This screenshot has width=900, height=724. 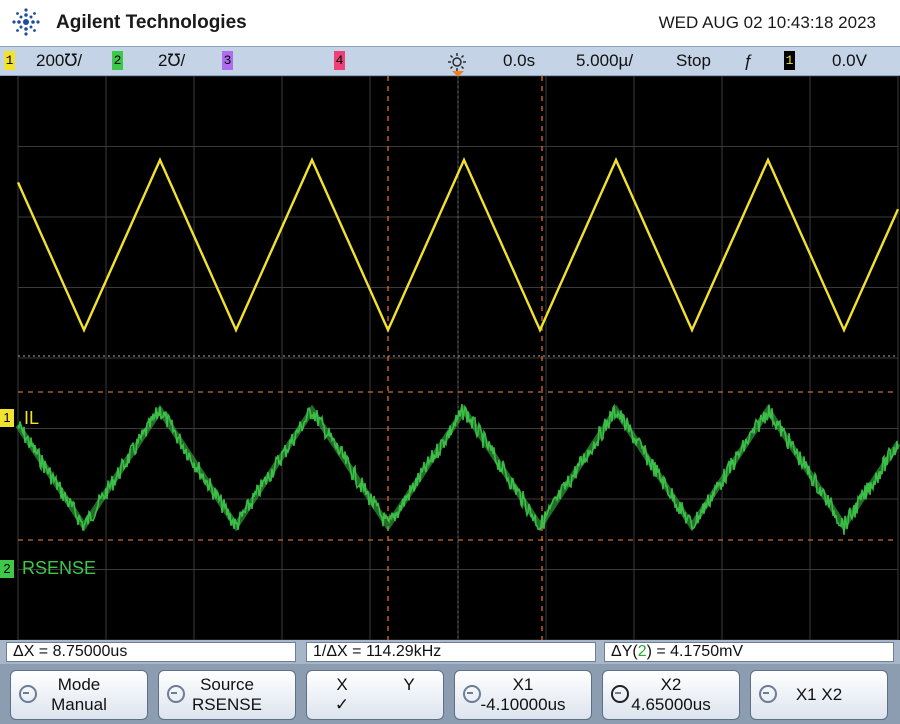 I want to click on ch2-ground-marker: 2, so click(x=7, y=569).